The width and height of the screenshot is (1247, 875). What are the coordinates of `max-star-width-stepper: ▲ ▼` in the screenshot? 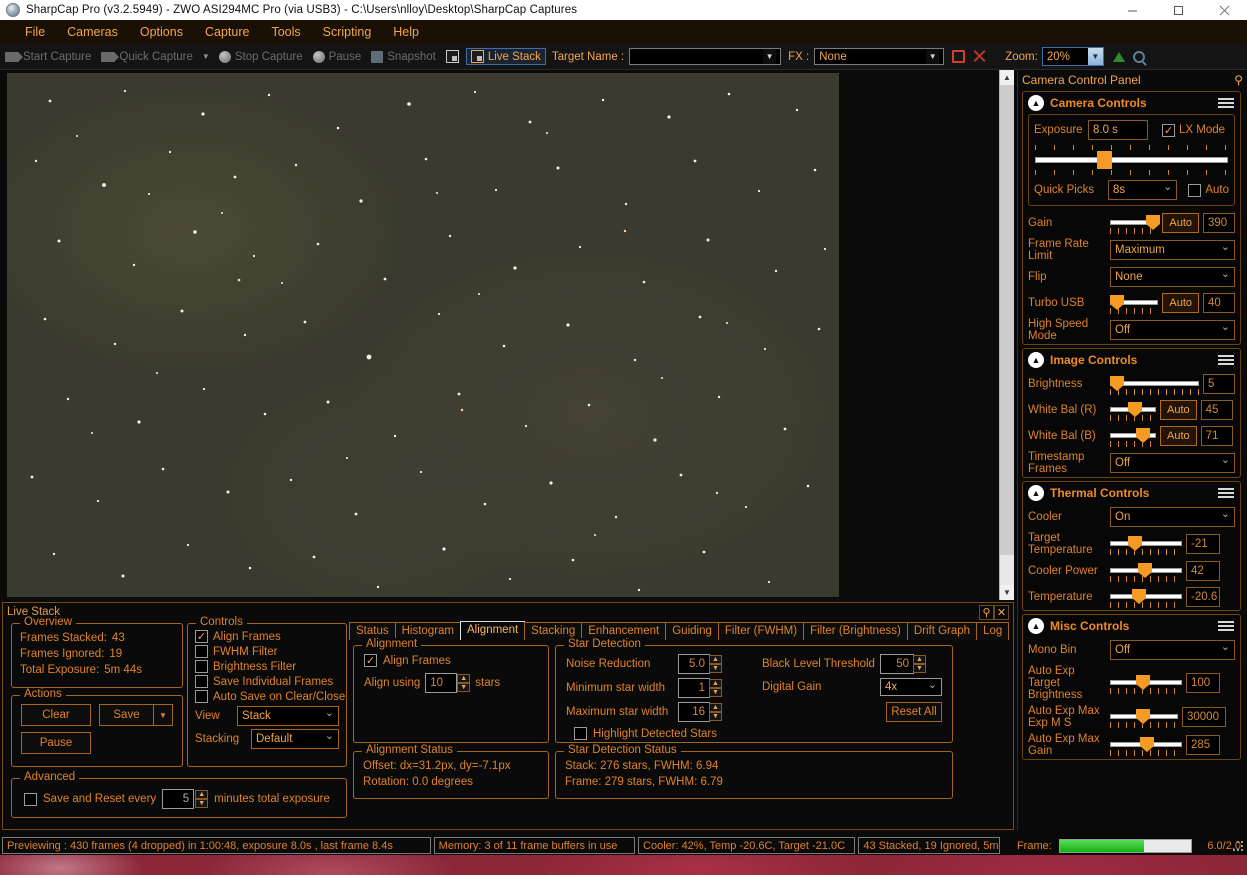 It's located at (715, 712).